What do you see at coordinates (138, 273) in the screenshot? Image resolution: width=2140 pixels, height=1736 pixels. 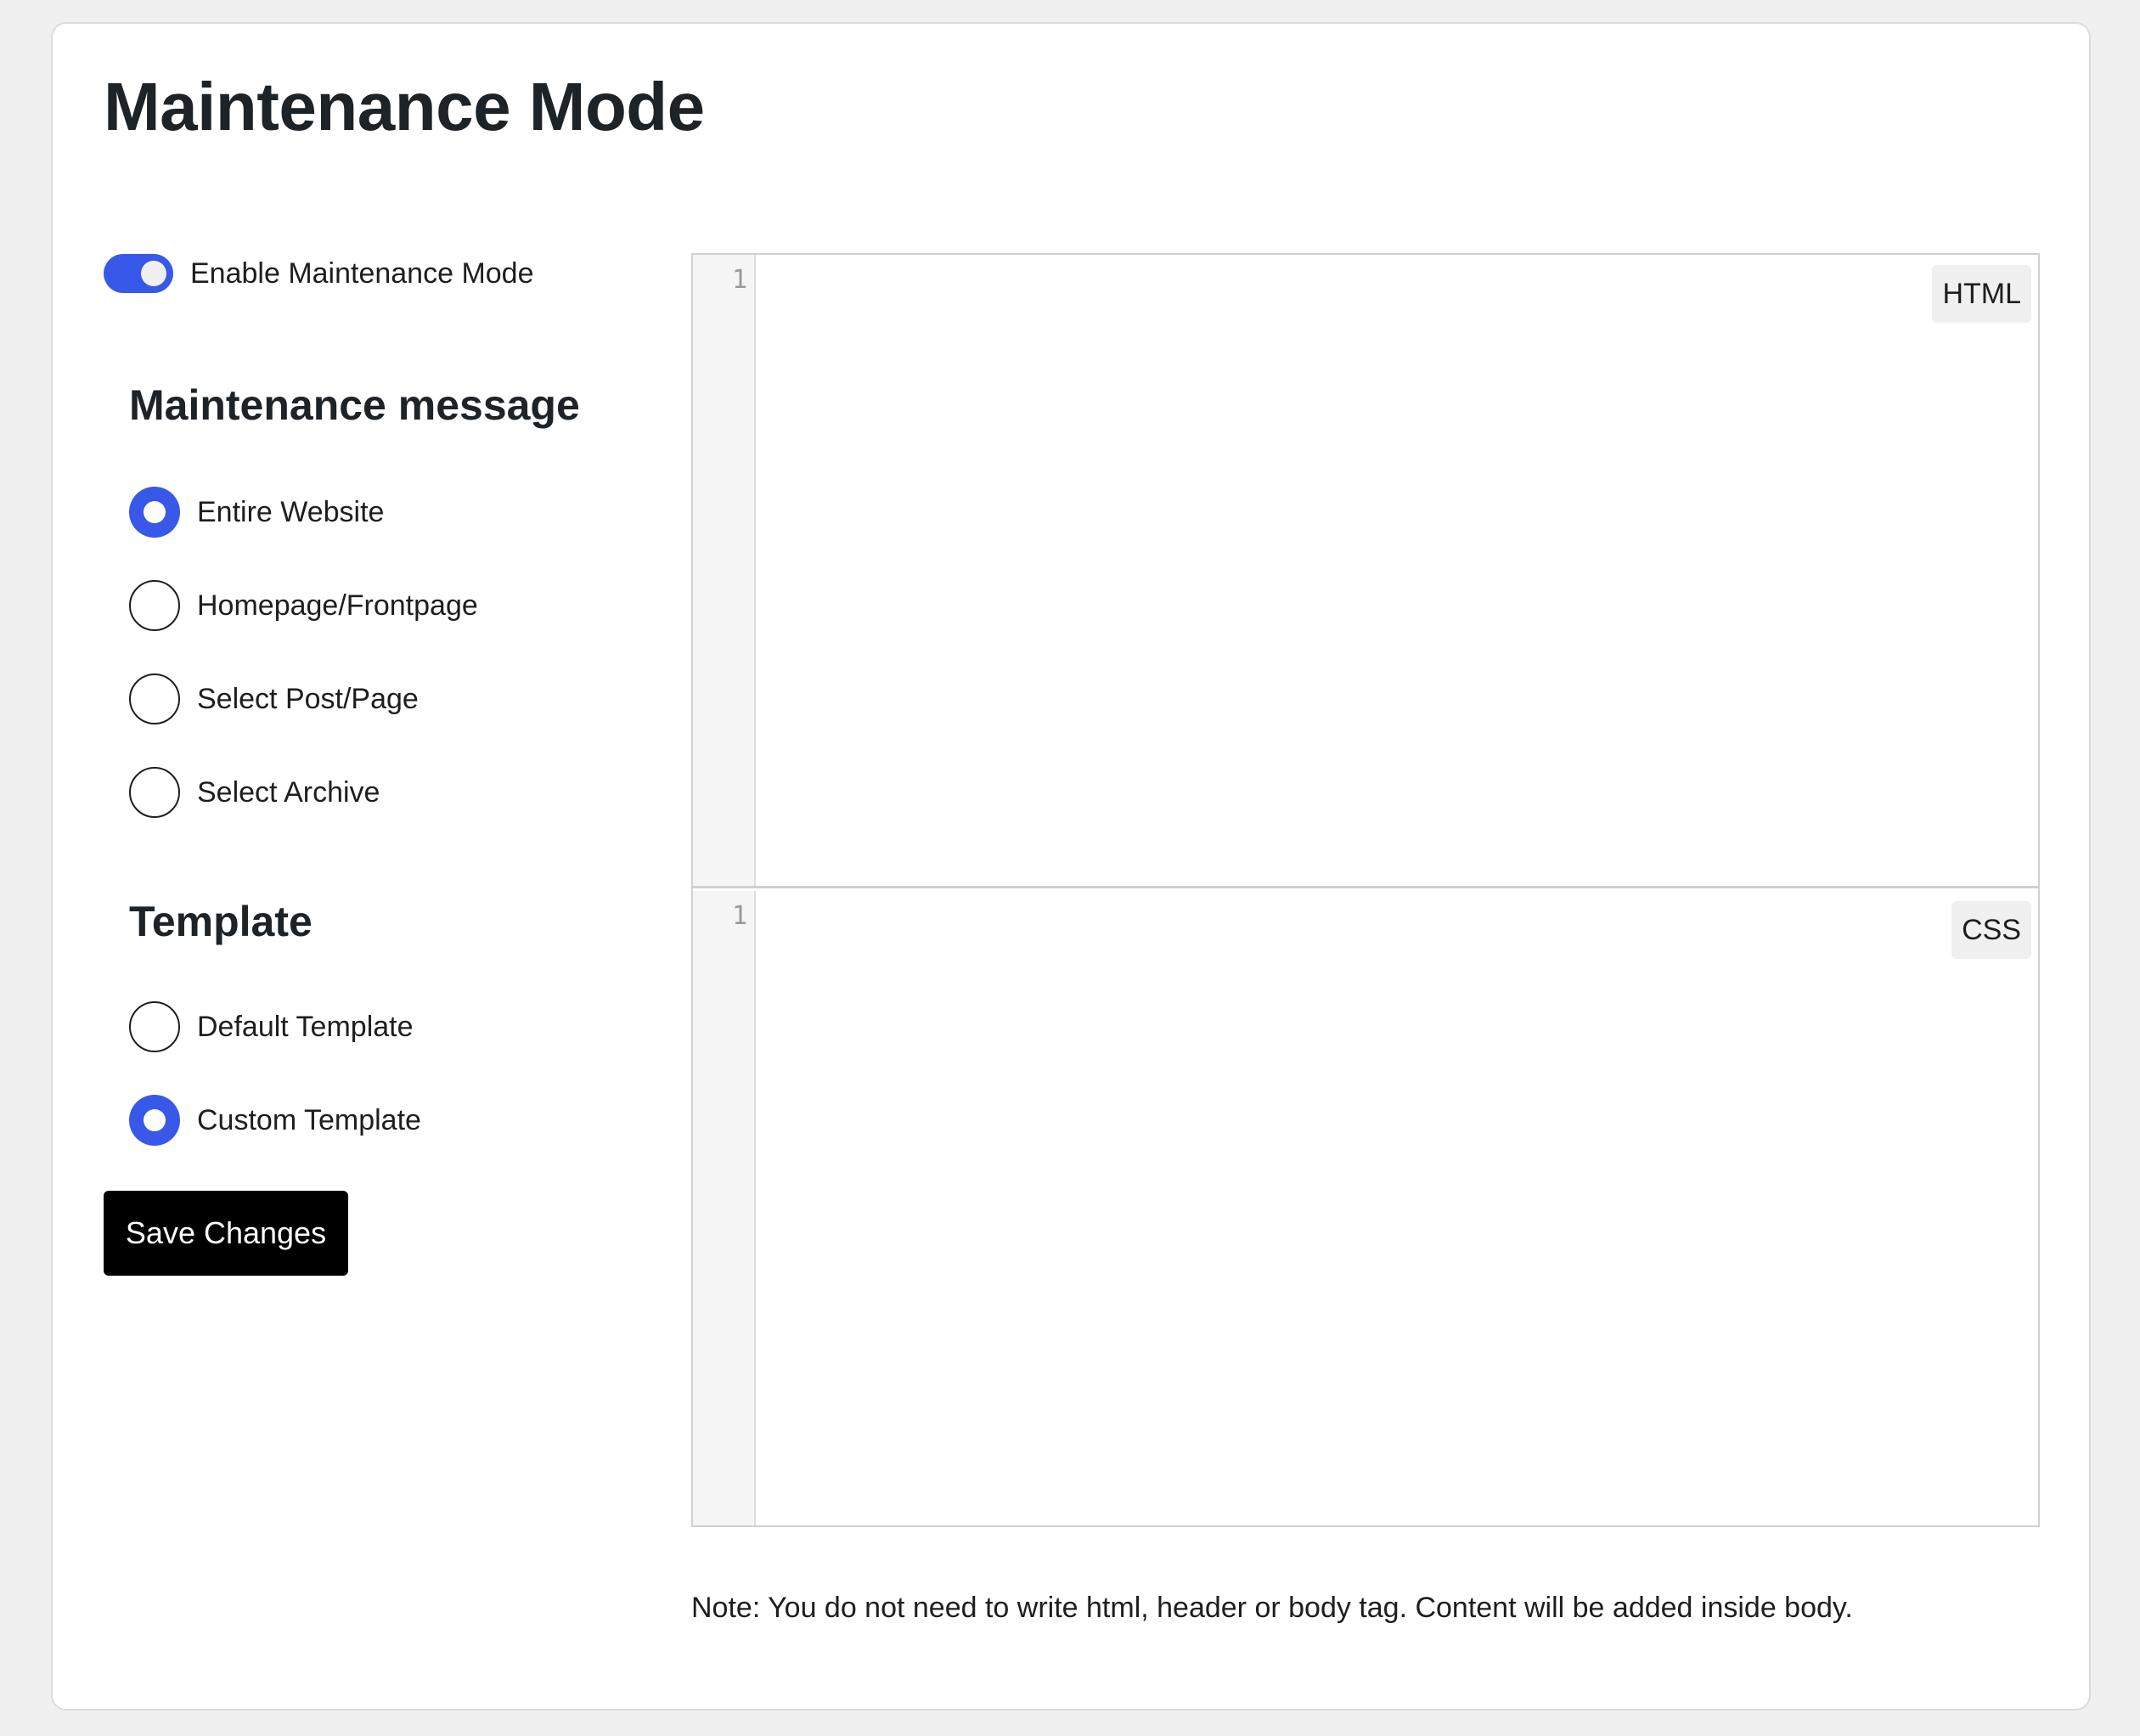 I see `maintenance-toggle` at bounding box center [138, 273].